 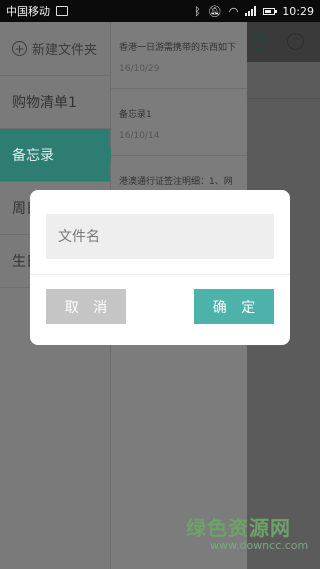 I want to click on clock: 10:29, so click(x=298, y=11).